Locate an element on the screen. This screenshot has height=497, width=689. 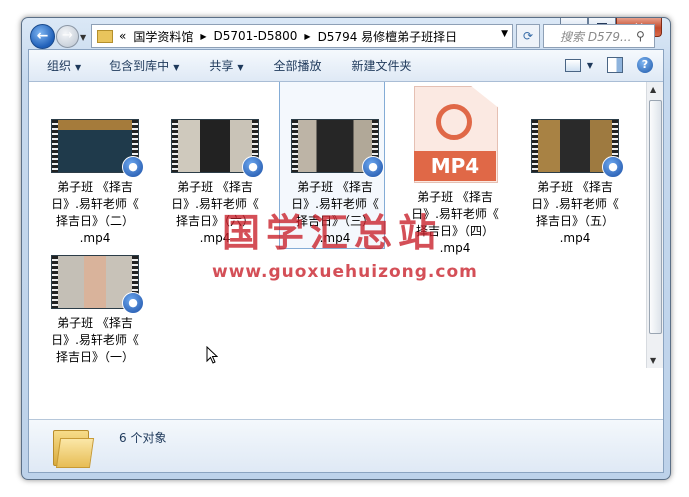
mp4-label: MP4 is located at coordinates (455, 166).